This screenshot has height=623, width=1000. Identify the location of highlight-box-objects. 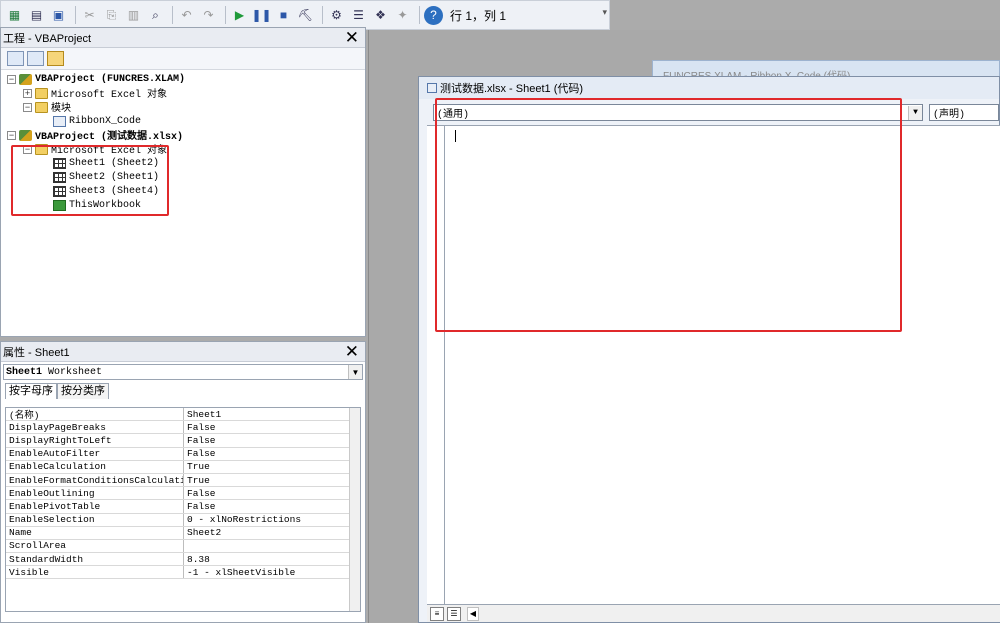
(90, 180).